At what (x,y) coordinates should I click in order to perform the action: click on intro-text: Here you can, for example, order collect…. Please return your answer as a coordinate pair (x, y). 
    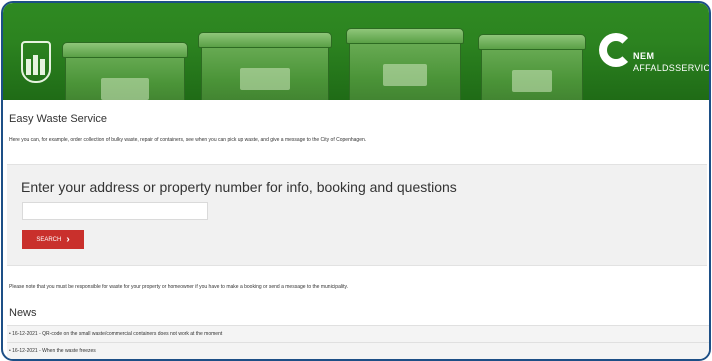
    Looking at the image, I should click on (188, 140).